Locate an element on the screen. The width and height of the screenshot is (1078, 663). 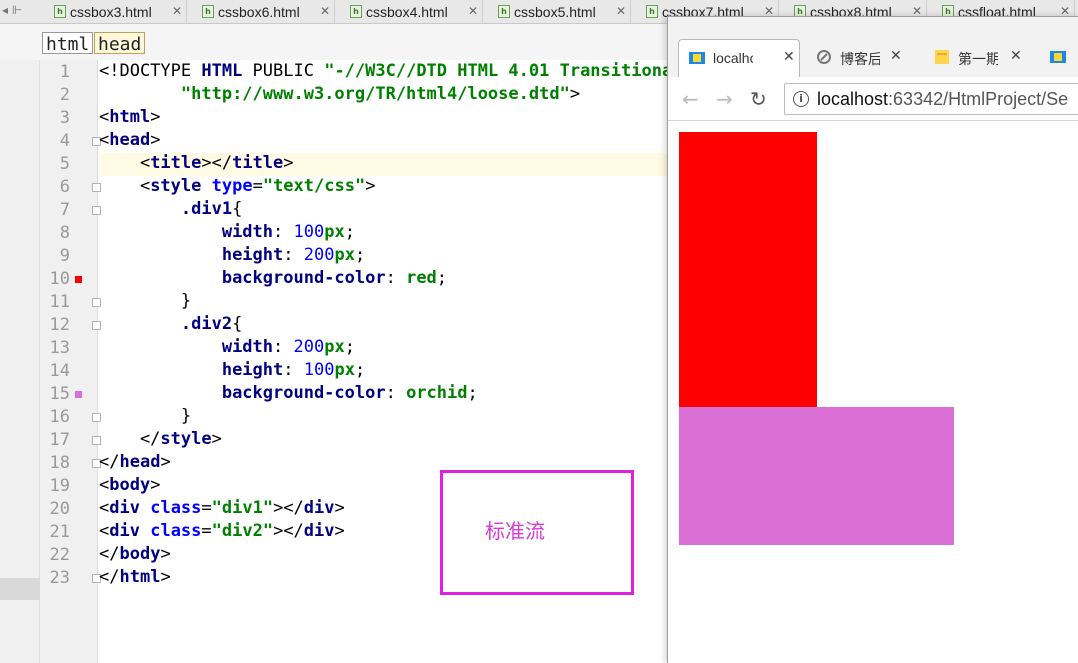
code-token: width is located at coordinates (247, 347).